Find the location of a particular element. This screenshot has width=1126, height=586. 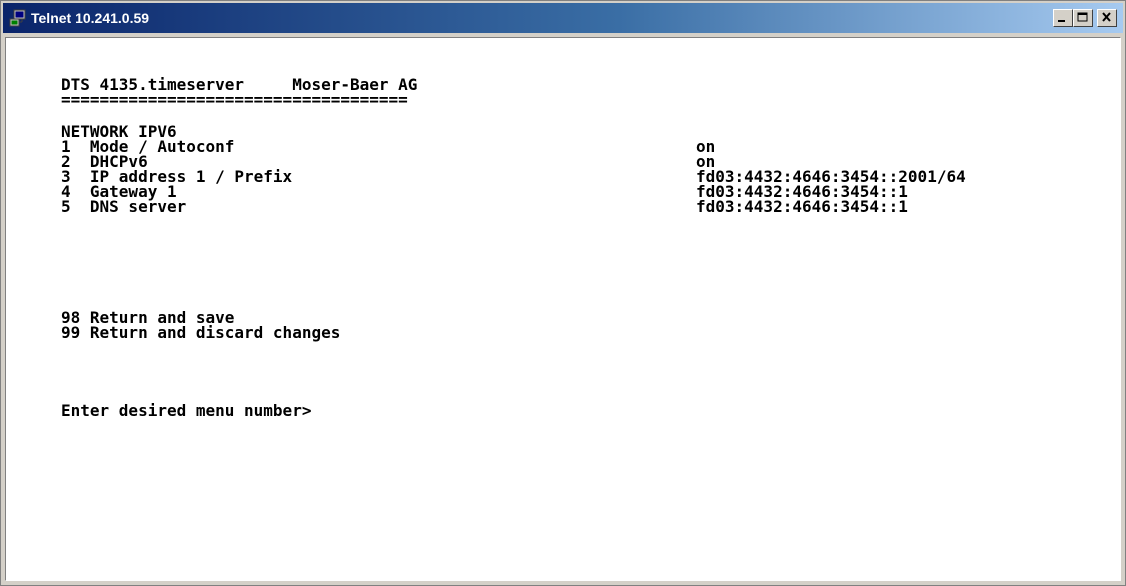

close-button is located at coordinates (1107, 18).